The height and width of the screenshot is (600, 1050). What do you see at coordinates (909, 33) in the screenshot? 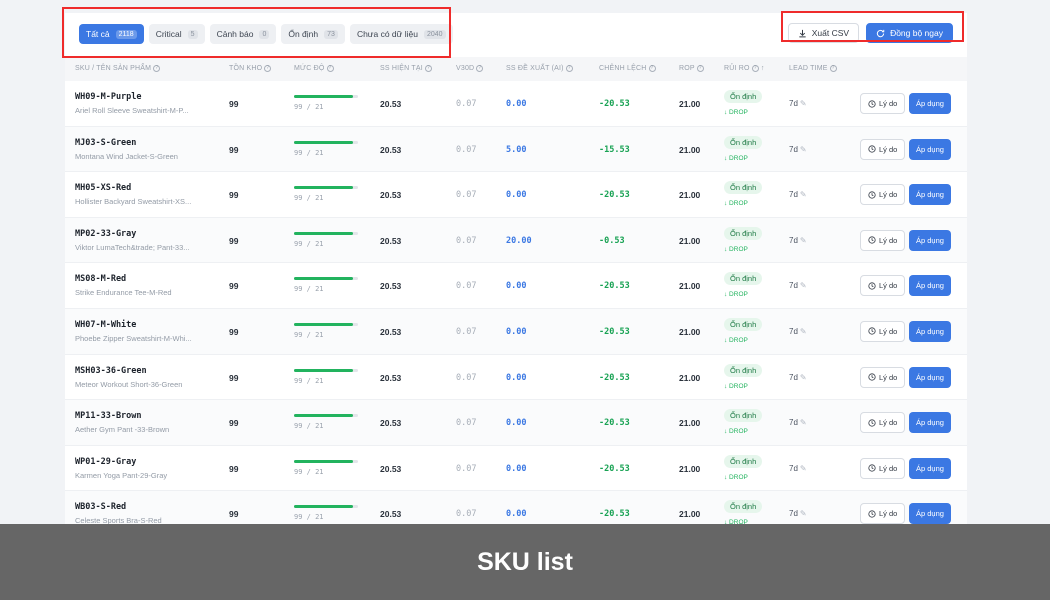
I see `sync-now-button: Đồng bộ ngay` at bounding box center [909, 33].